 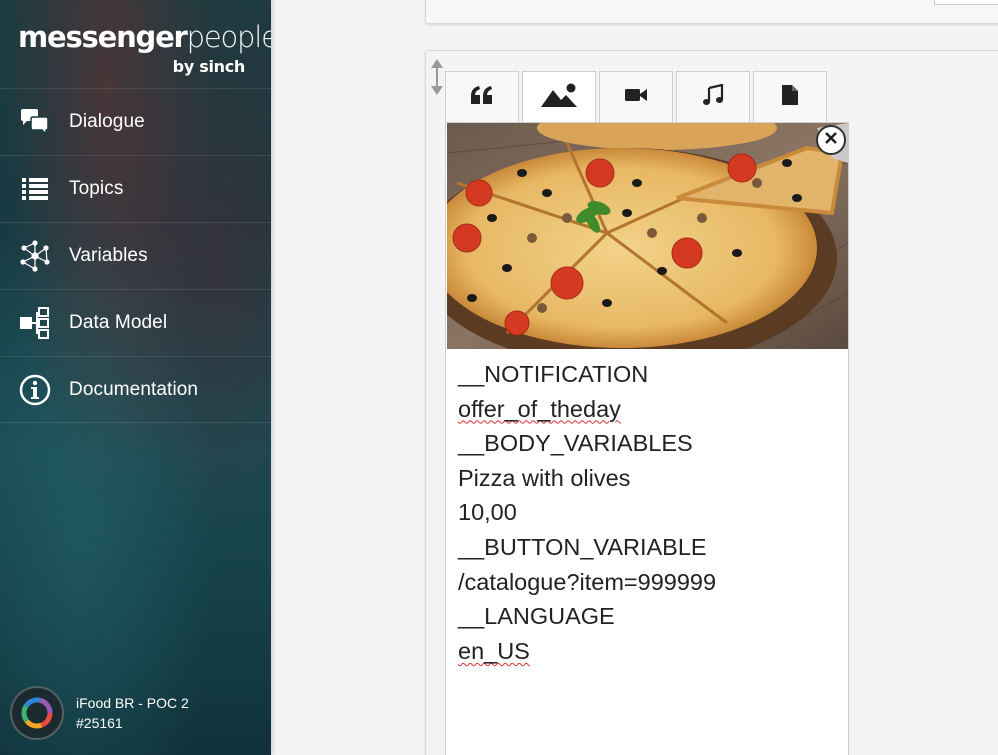 What do you see at coordinates (587, 581) in the screenshot?
I see `text-line: /catalogue?item=999999` at bounding box center [587, 581].